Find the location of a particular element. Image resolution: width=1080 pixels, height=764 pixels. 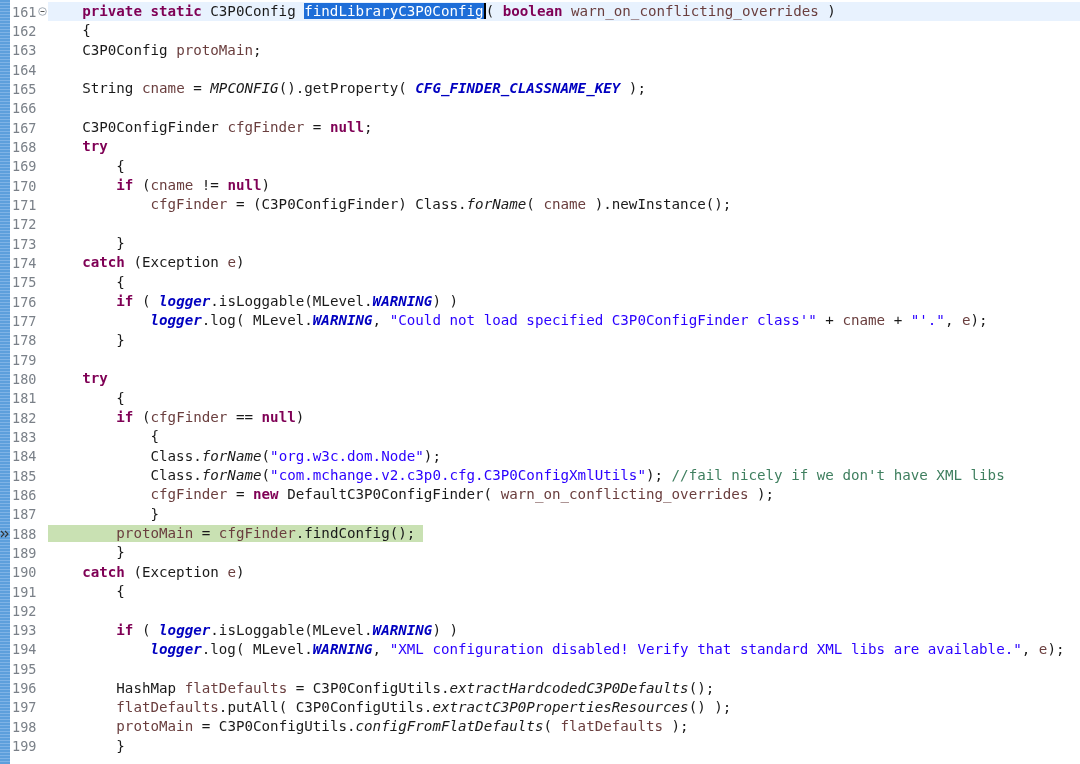

code-line: C3P0Config protoMain; is located at coordinates (171, 50).